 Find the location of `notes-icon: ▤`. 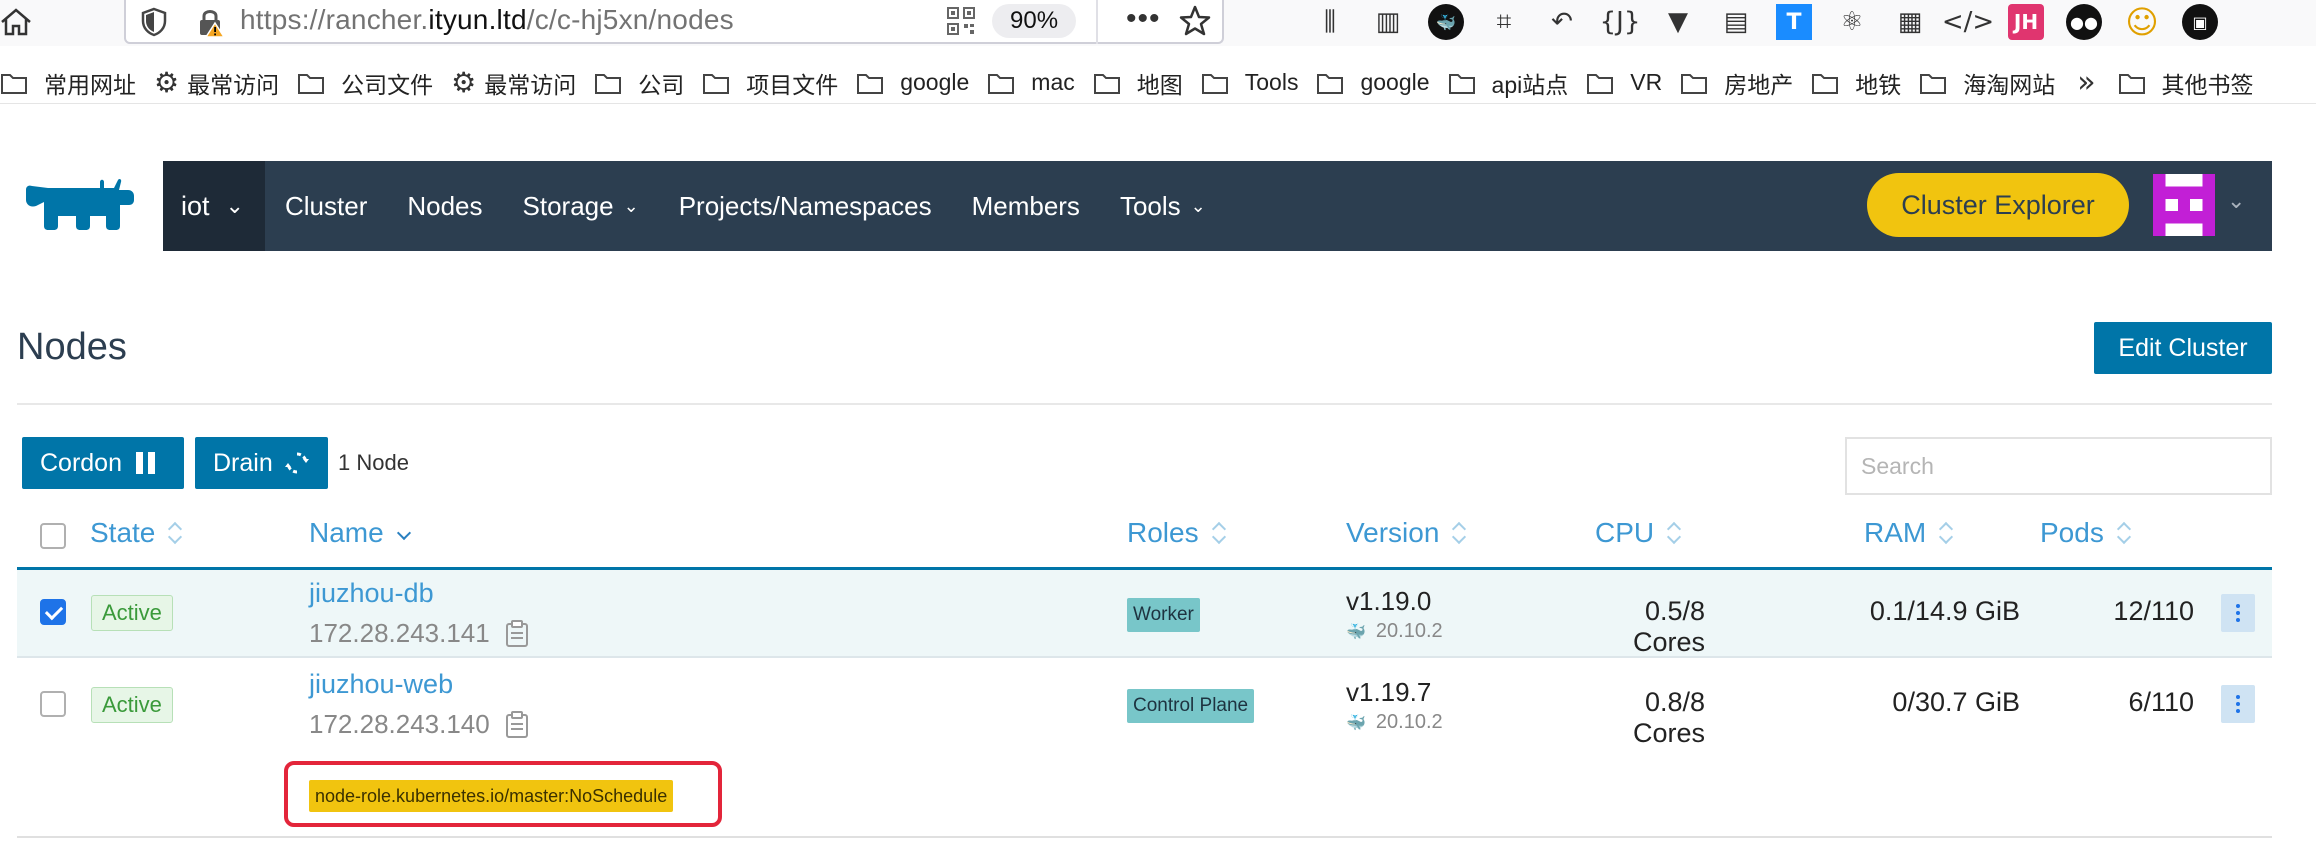

notes-icon: ▤ is located at coordinates (1736, 22).